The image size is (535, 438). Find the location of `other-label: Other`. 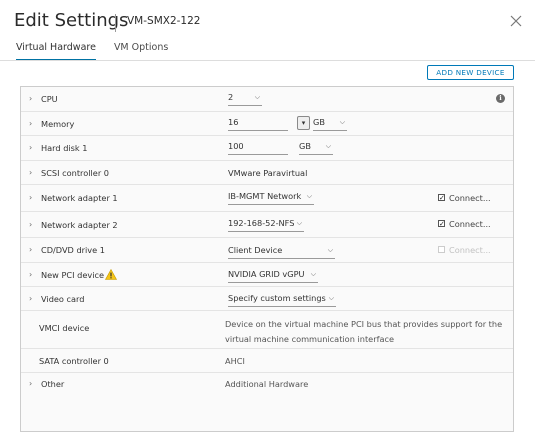

other-label: Other is located at coordinates (53, 384).